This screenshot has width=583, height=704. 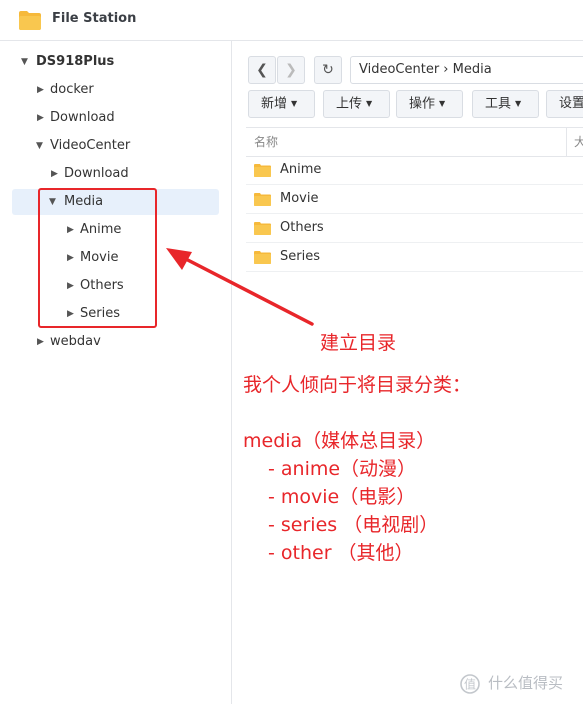 I want to click on tree-item-videocenter-download: ▶ Download, so click(x=115, y=174).